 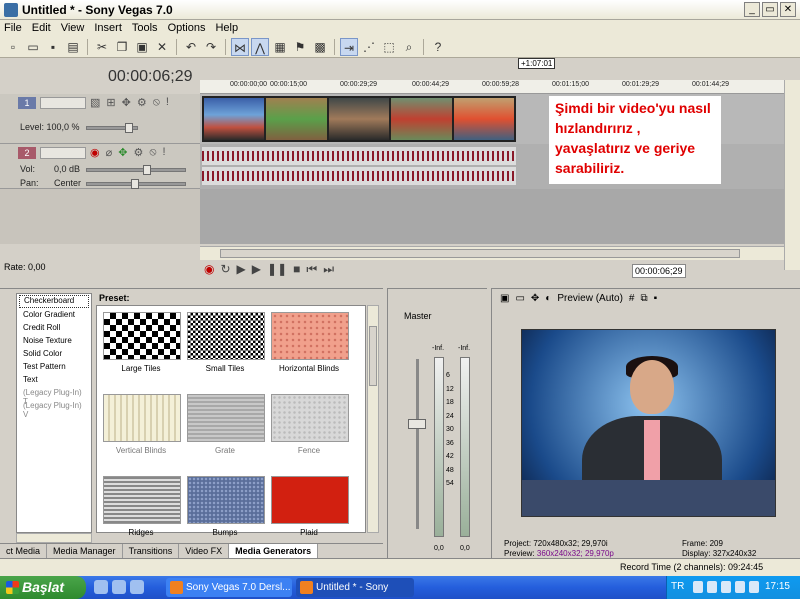 I want to click on timeline-vertical-scrollbar, so click(x=792, y=175).